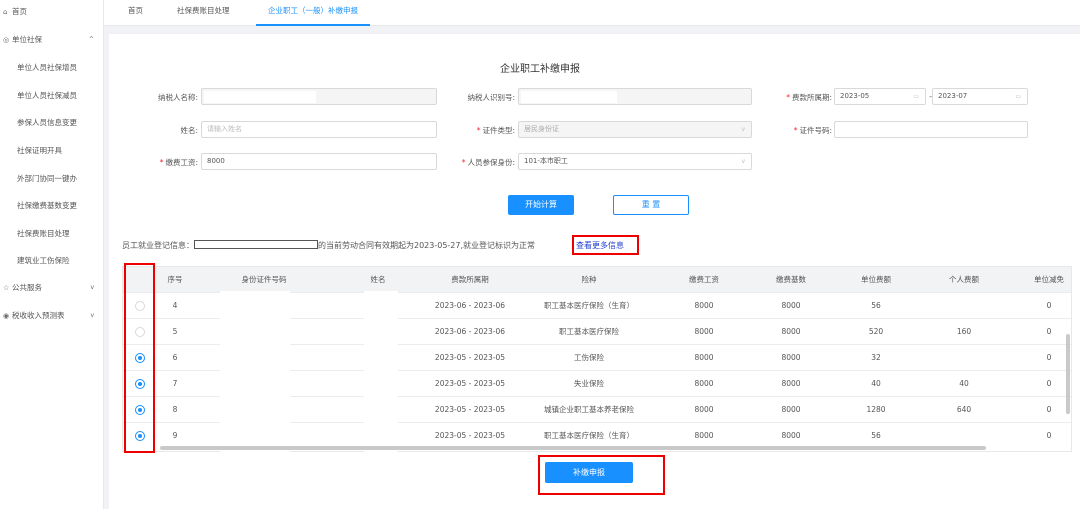 The width and height of the screenshot is (1080, 509). Describe the element at coordinates (381, 371) in the screenshot. I see `redacted-name-column` at that location.